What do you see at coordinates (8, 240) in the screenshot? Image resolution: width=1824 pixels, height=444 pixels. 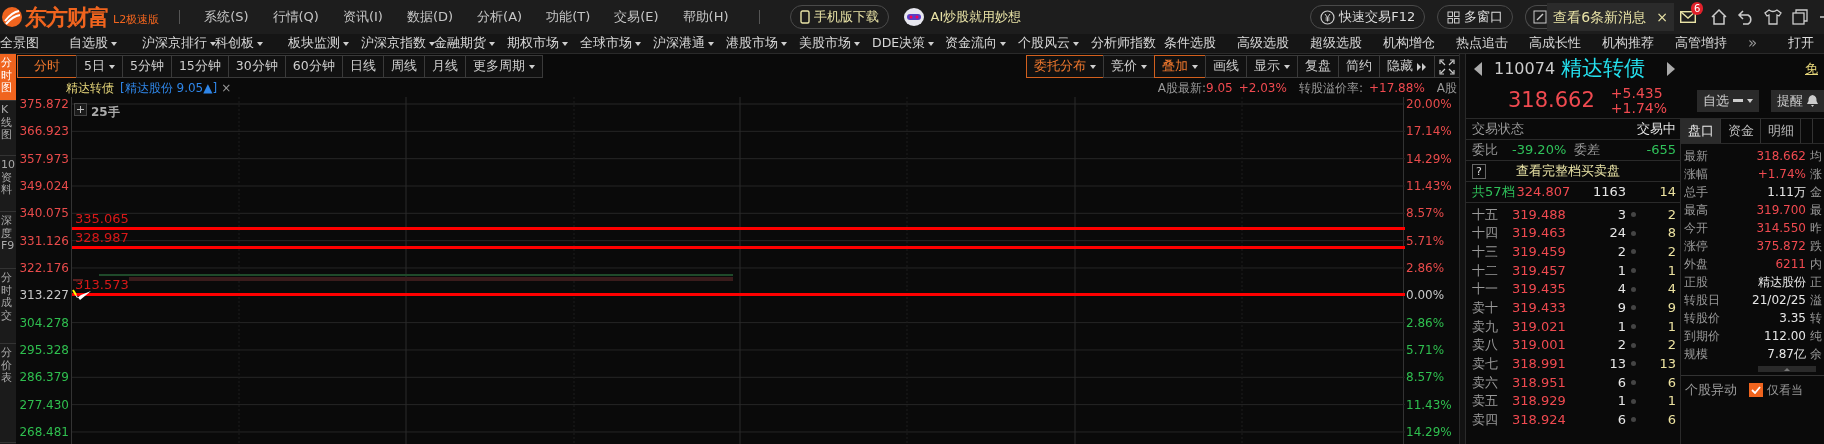 I see `side-tab: 深度F9` at bounding box center [8, 240].